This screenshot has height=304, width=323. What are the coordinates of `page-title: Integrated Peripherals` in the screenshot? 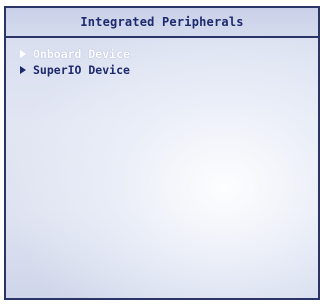 It's located at (162, 22).